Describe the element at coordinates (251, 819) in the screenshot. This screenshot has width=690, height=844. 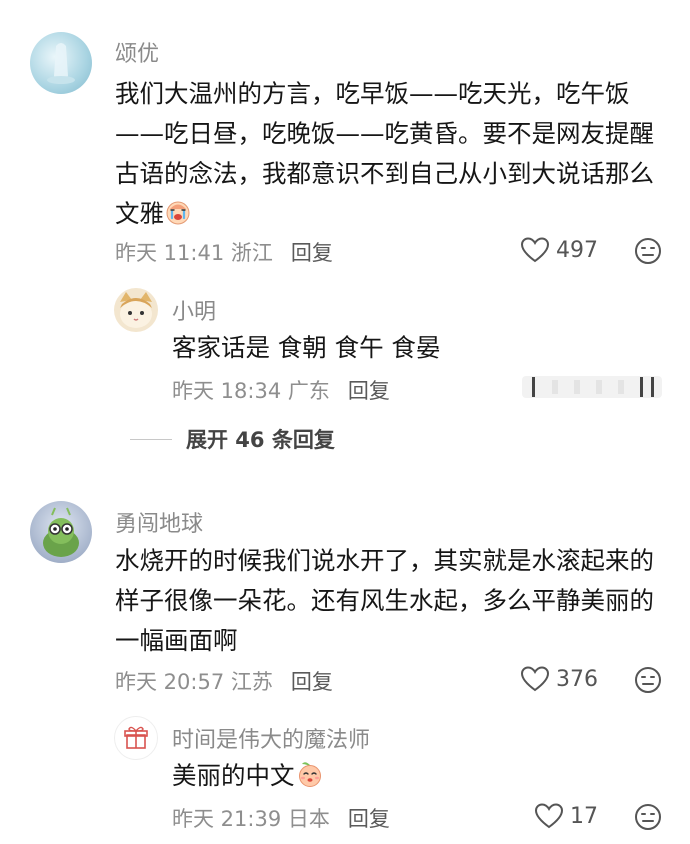
I see `reply-time: 昨天 21:39 日本` at that location.